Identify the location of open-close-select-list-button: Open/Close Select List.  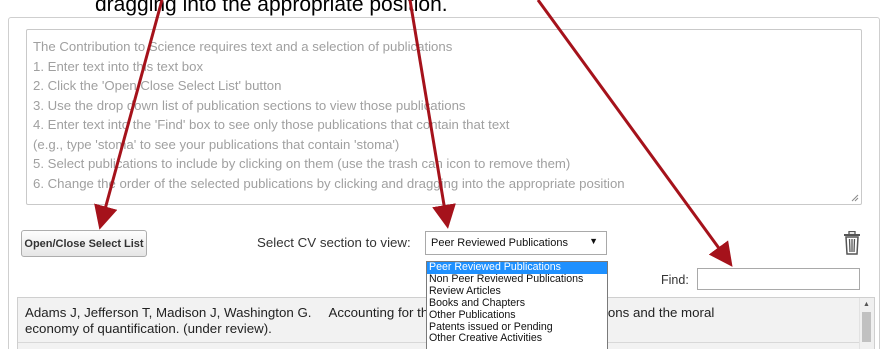
(84, 243).